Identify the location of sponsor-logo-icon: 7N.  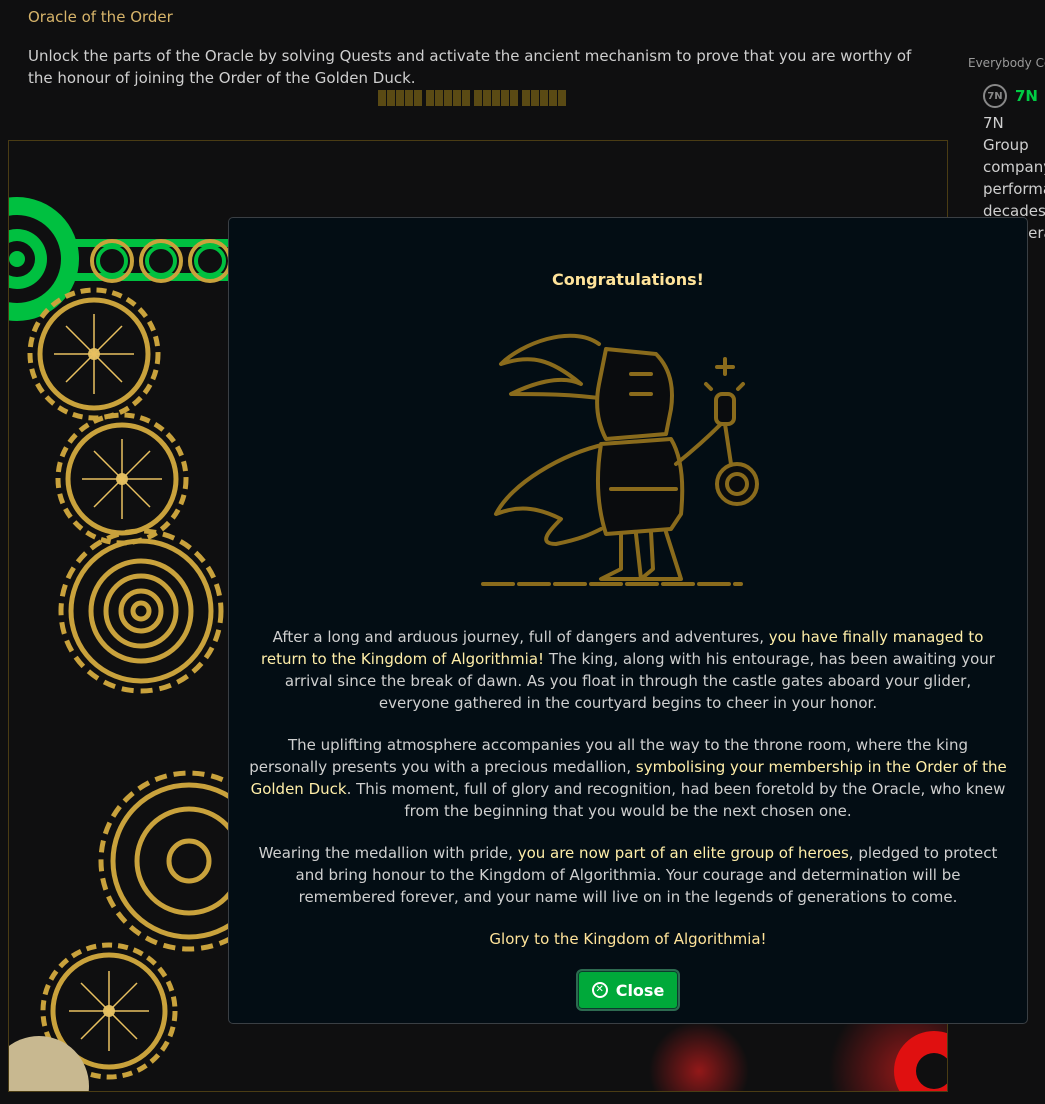
(995, 96).